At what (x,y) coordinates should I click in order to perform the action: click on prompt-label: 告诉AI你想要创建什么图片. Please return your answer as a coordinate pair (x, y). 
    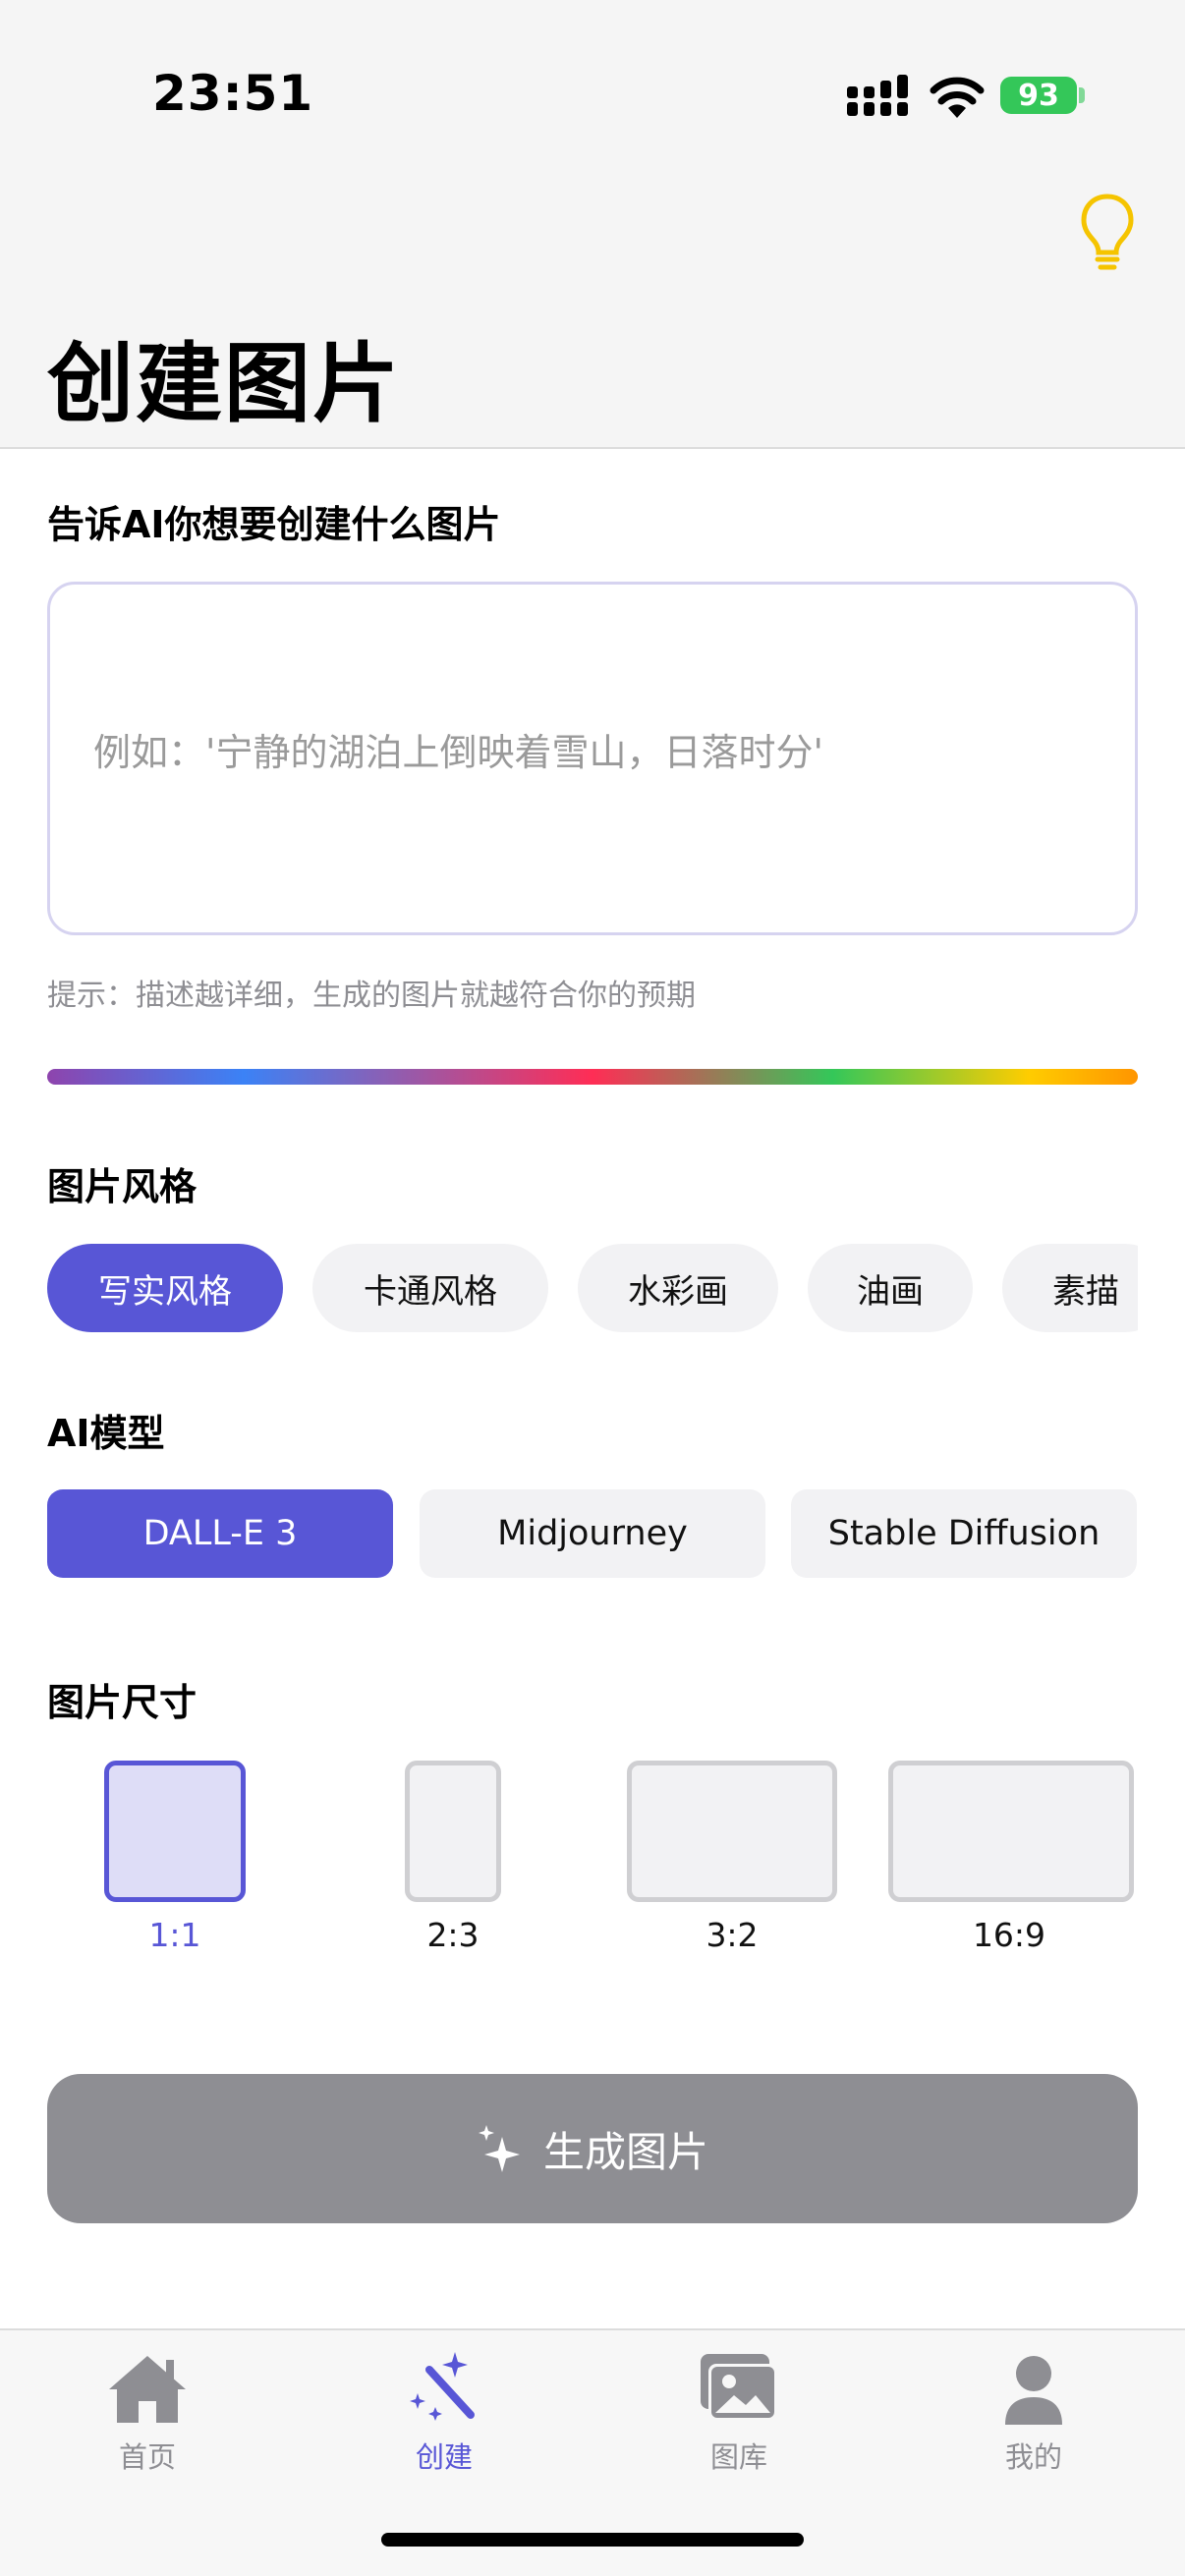
    Looking at the image, I should click on (274, 524).